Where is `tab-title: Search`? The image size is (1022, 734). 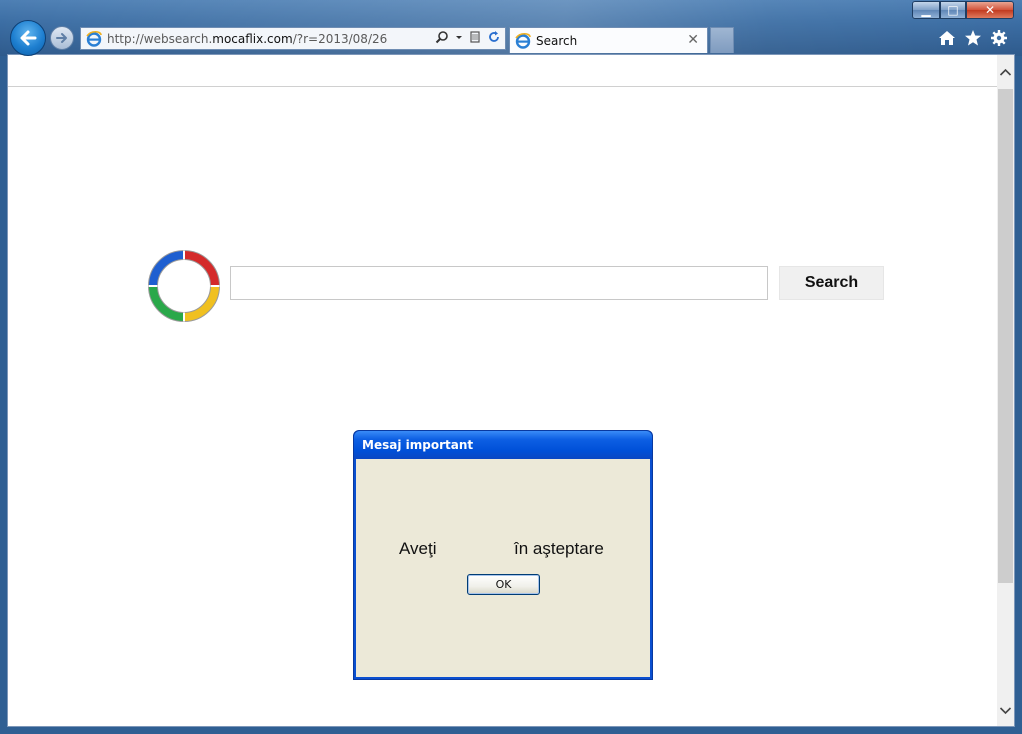
tab-title: Search is located at coordinates (557, 40).